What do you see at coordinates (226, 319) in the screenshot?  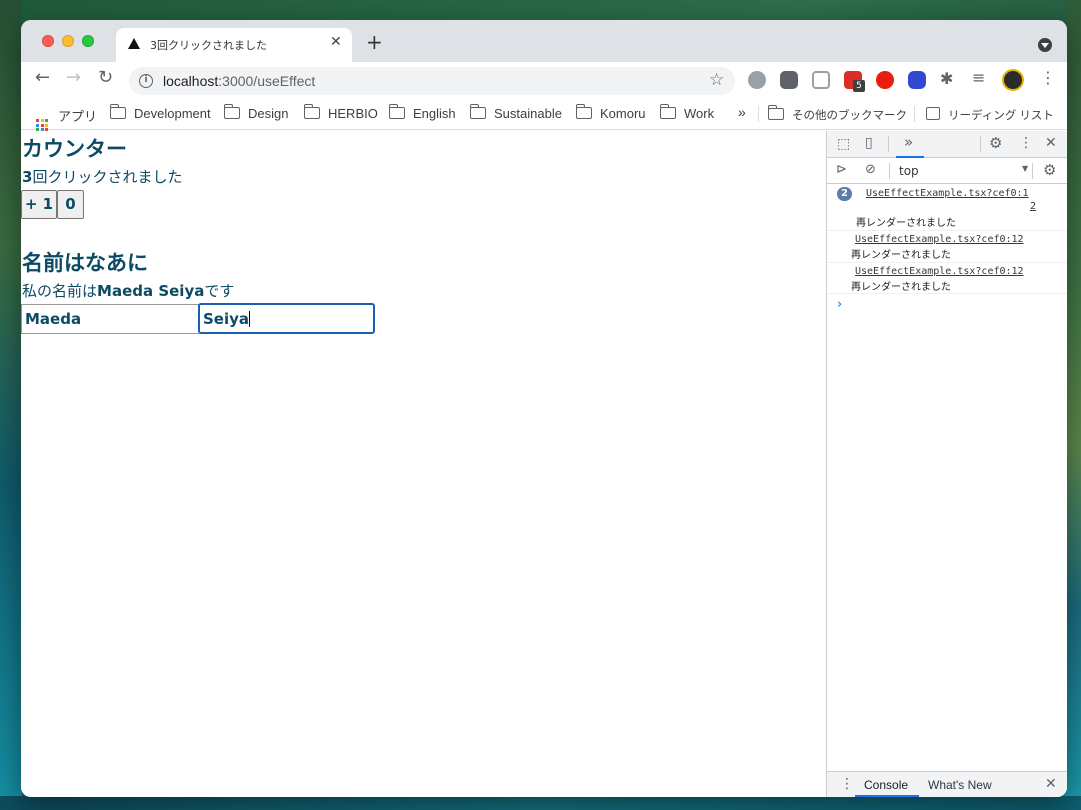 I see `first-name-value: Seiya` at bounding box center [226, 319].